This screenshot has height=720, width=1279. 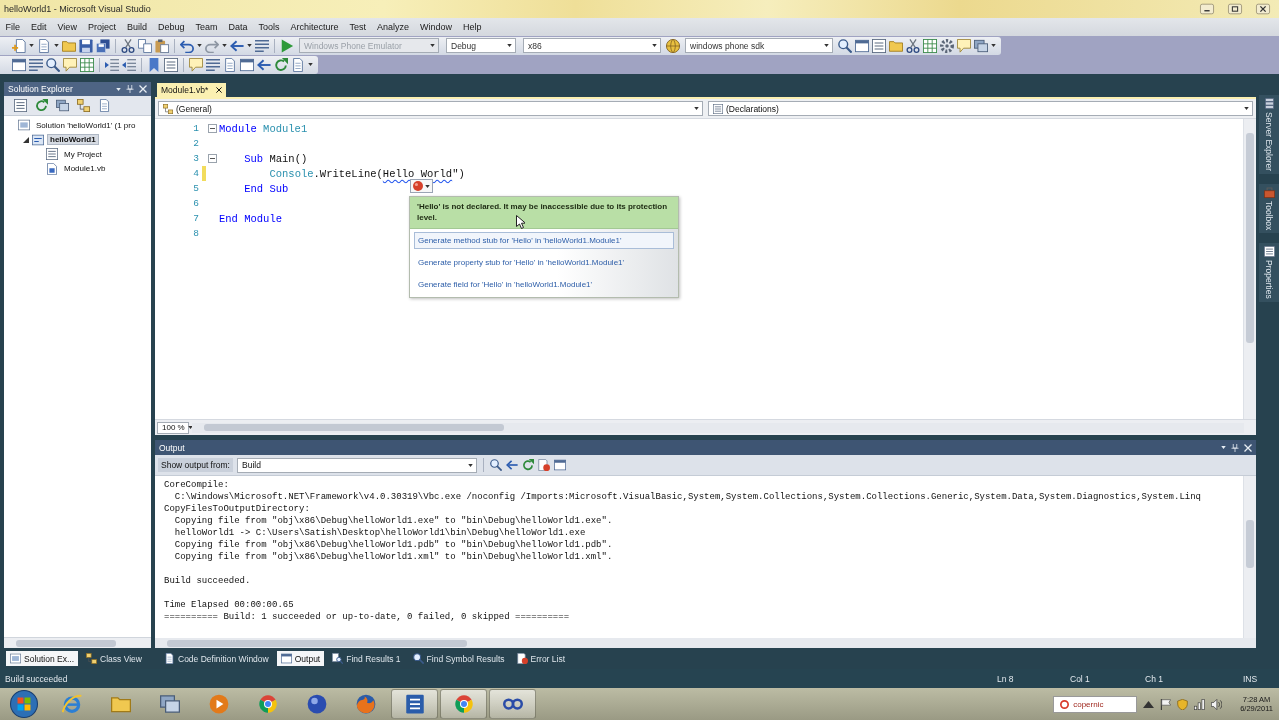 What do you see at coordinates (1269, 209) in the screenshot?
I see `side-tab: Toolbox` at bounding box center [1269, 209].